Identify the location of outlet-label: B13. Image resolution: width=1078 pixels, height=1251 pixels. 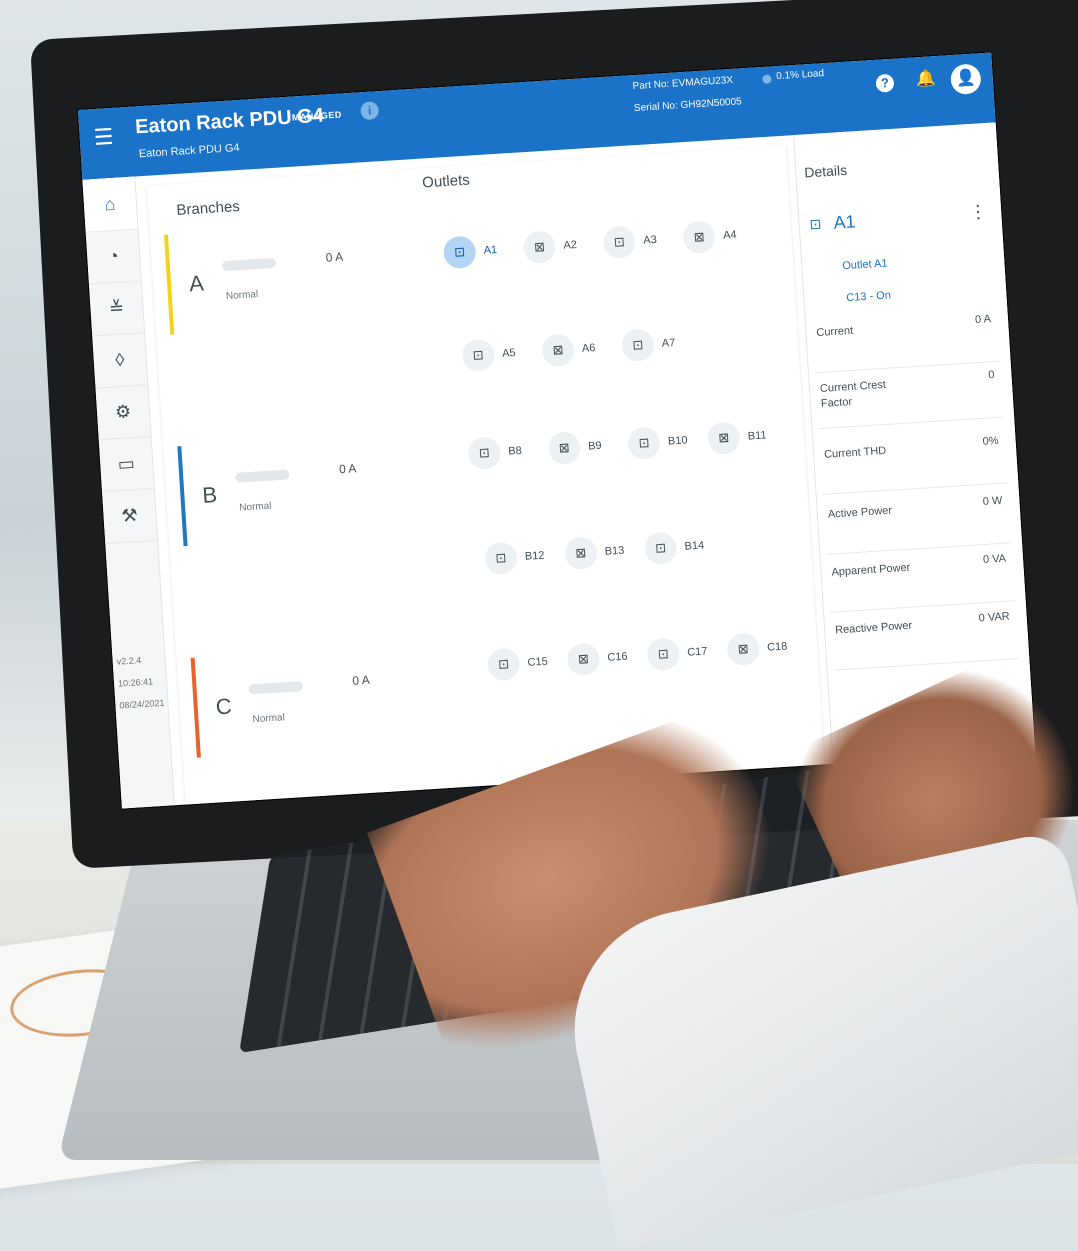
(614, 551).